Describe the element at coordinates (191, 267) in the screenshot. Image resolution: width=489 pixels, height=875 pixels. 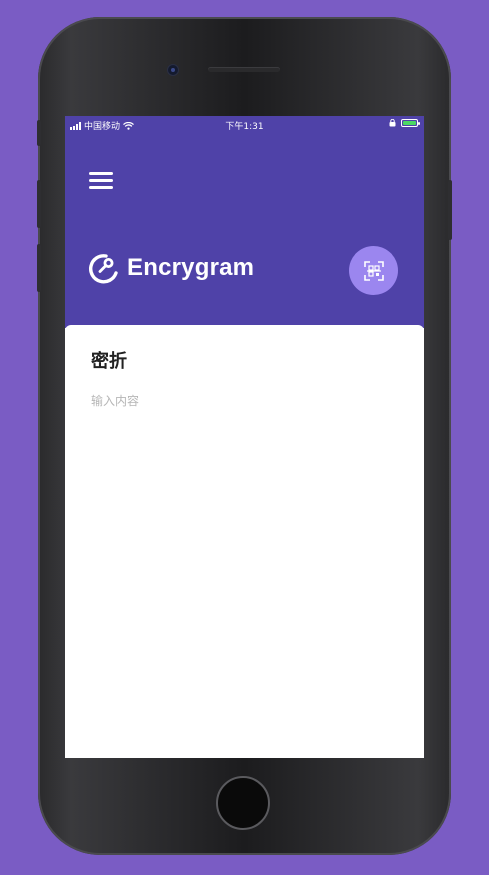
I see `app-name: Encrygram` at that location.